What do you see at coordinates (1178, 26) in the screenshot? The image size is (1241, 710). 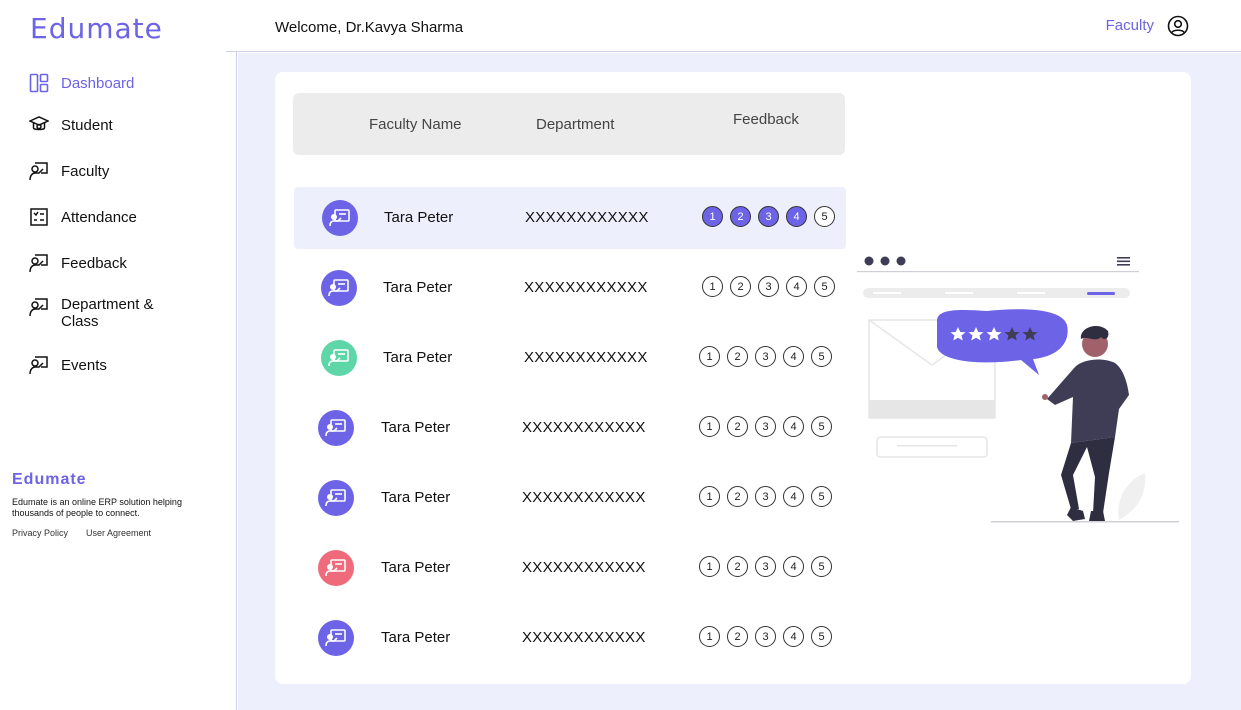 I see `user-circle-icon` at bounding box center [1178, 26].